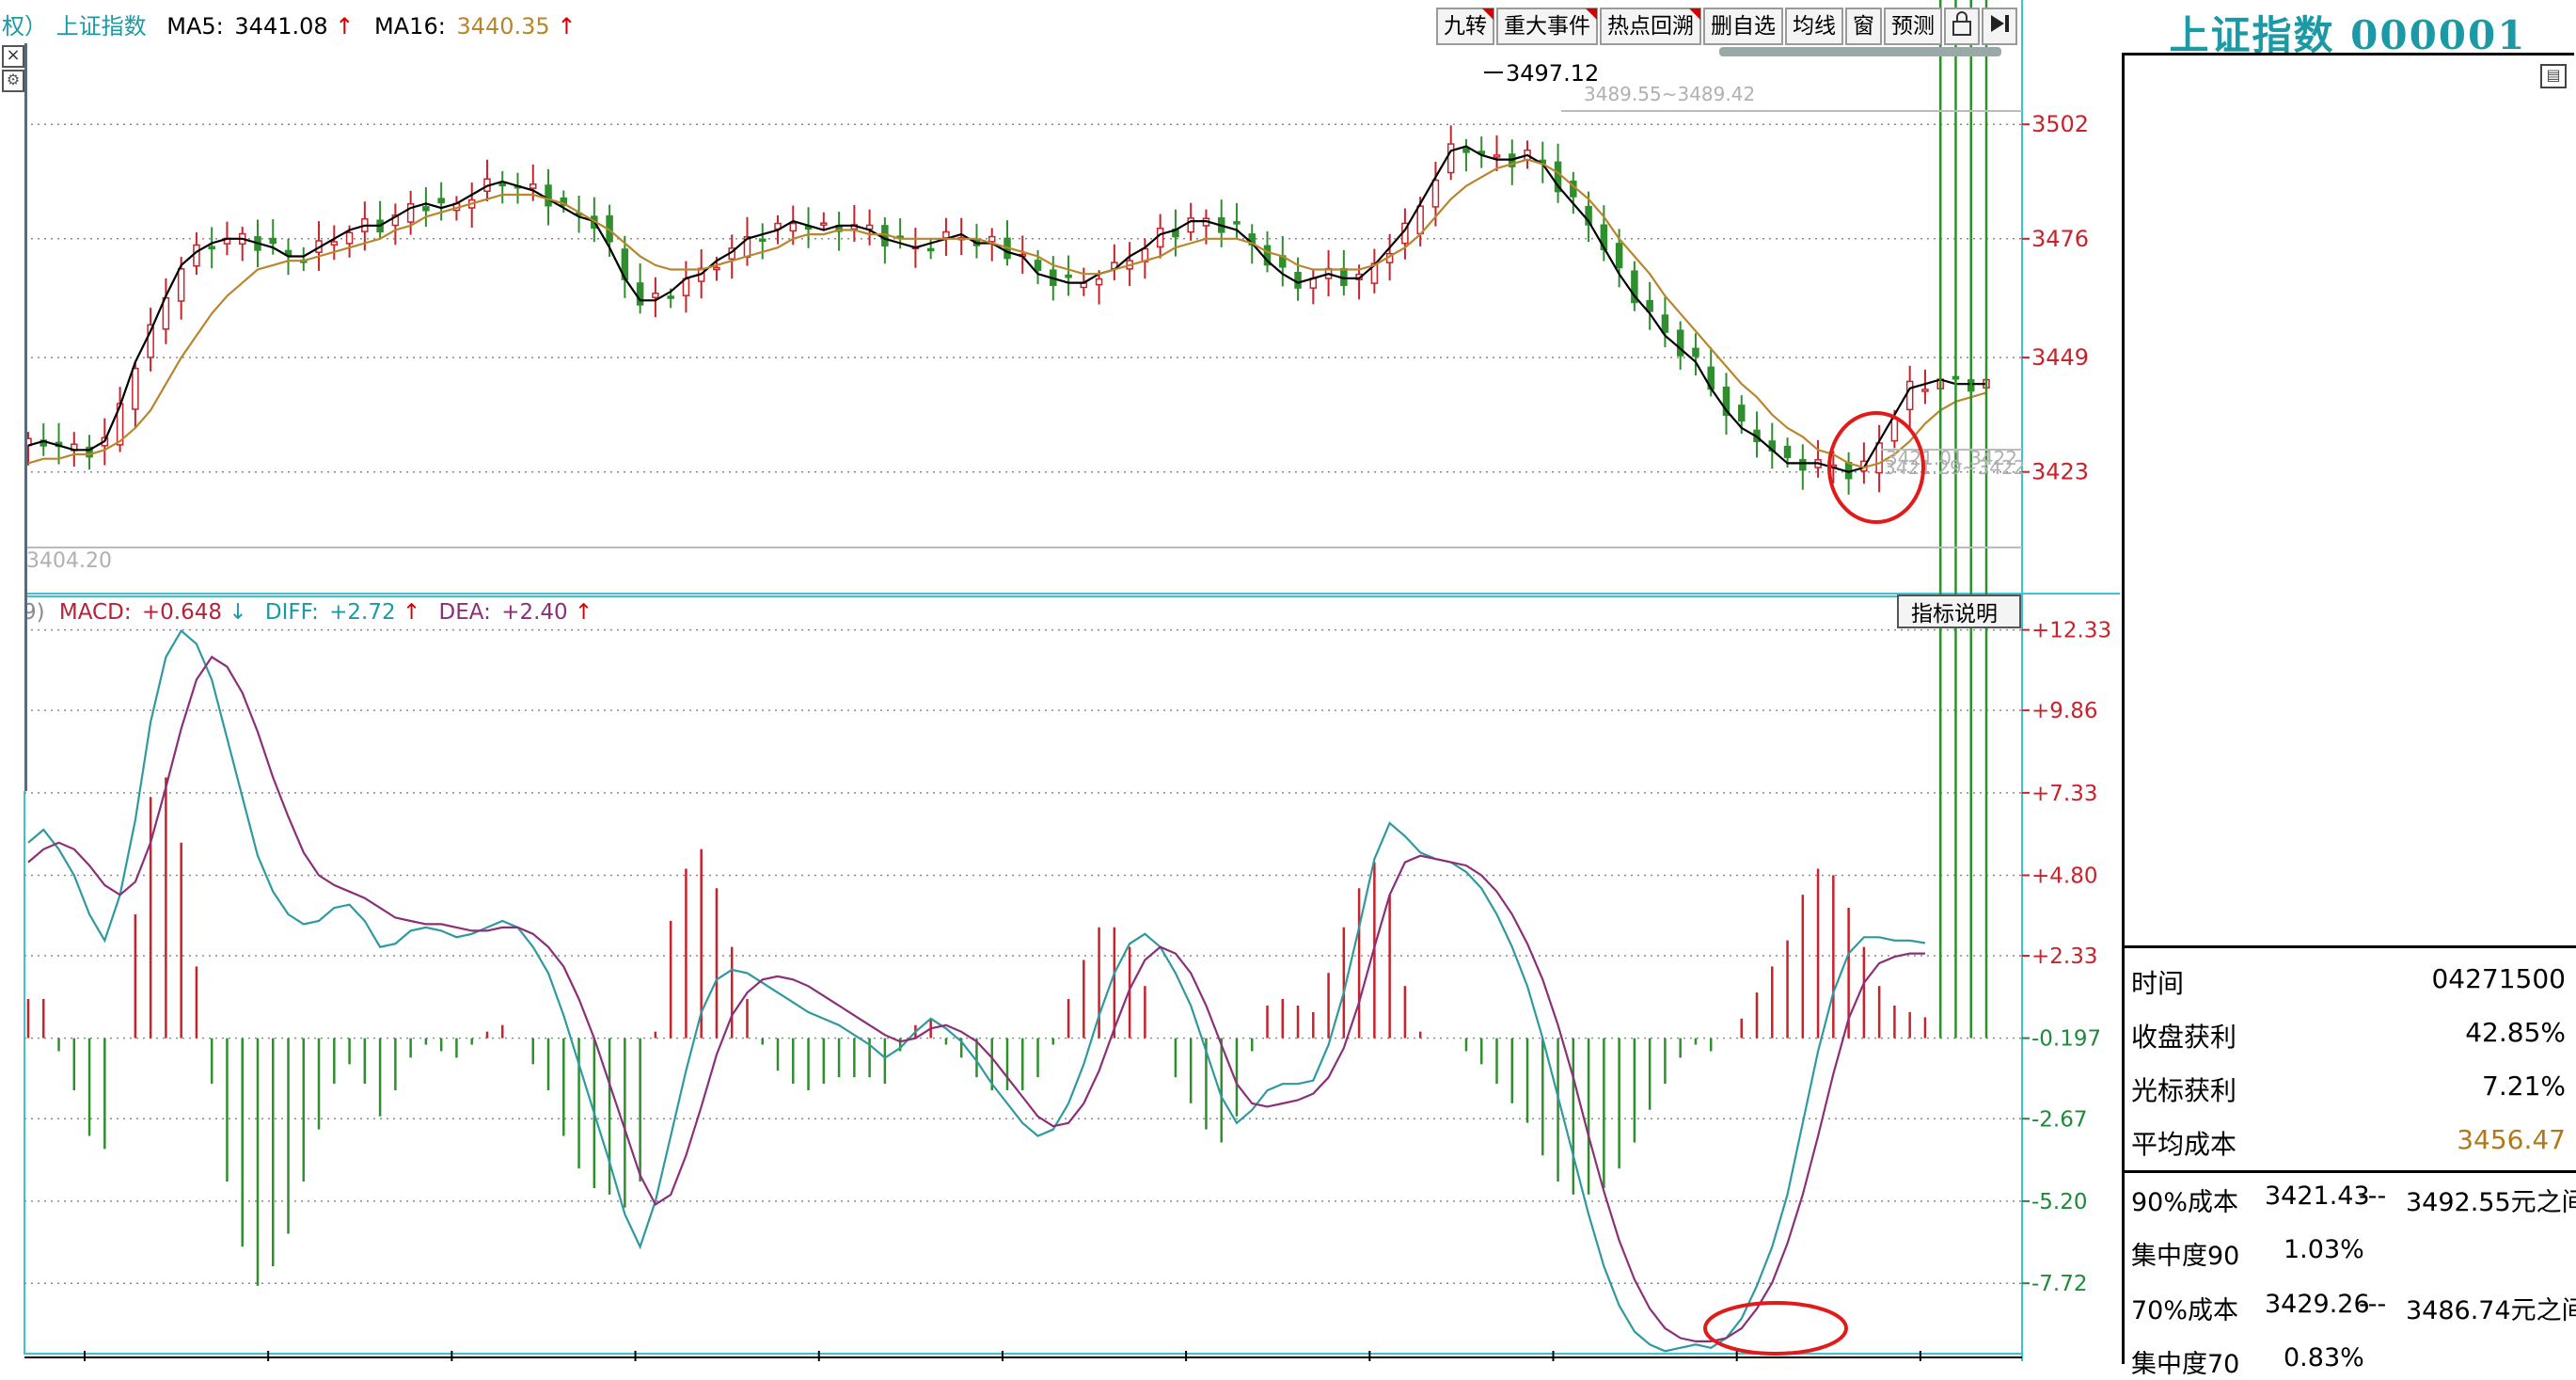 The height and width of the screenshot is (1380, 2576). Describe the element at coordinates (2491, 1202) in the screenshot. I see `cost90-high: 3492.55元之间` at that location.